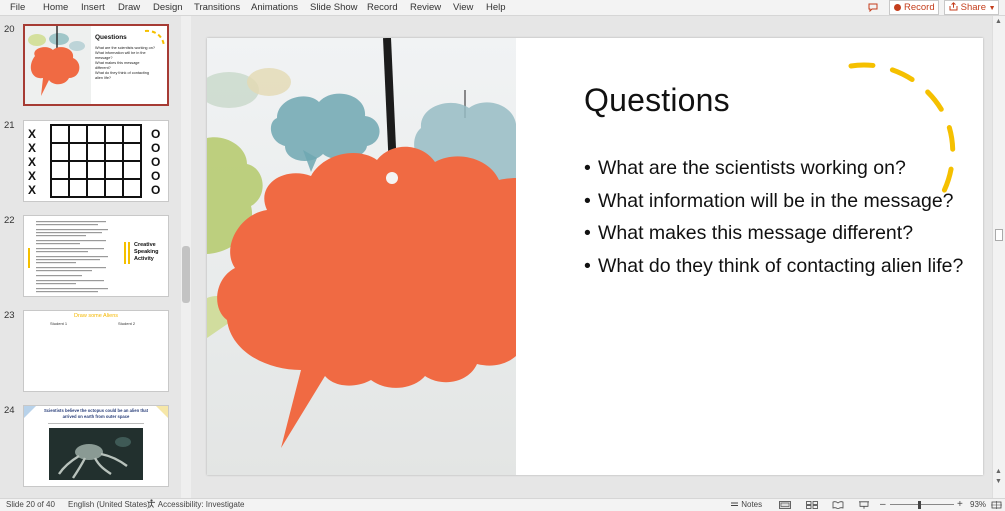 This screenshot has width=1005, height=511. What do you see at coordinates (127, 323) in the screenshot?
I see `thumbnail-student-2: Student 2` at bounding box center [127, 323].